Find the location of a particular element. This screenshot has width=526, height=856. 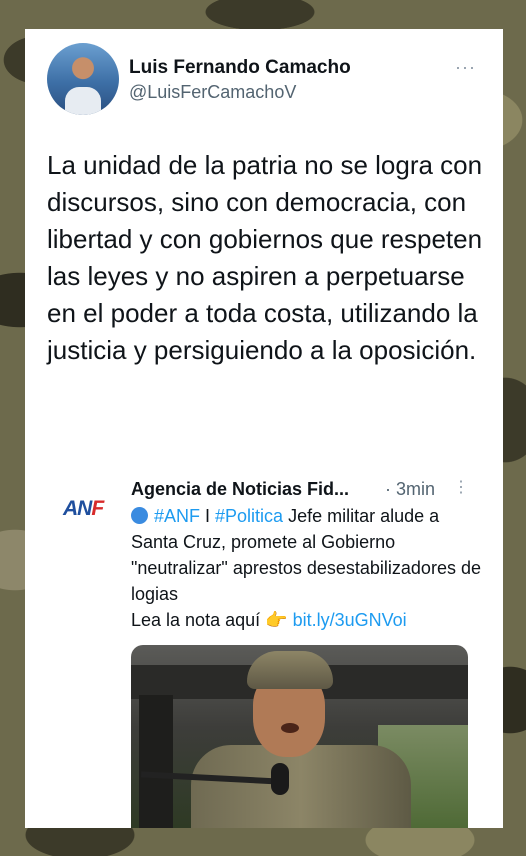

author-name: Luis Fernando Camacho is located at coordinates (240, 68).